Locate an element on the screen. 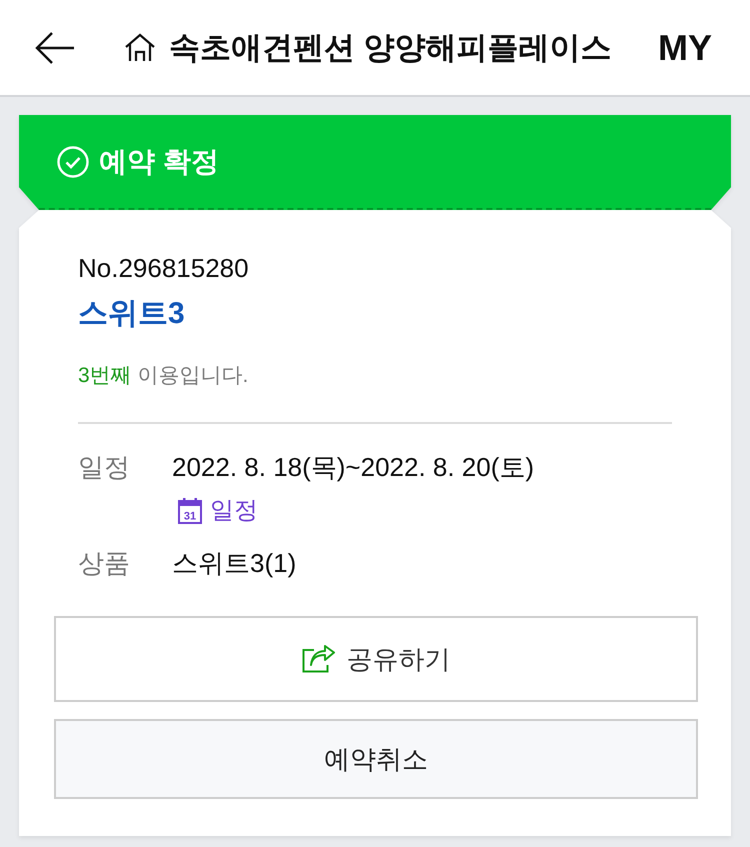  my-page-link: MY is located at coordinates (685, 47).